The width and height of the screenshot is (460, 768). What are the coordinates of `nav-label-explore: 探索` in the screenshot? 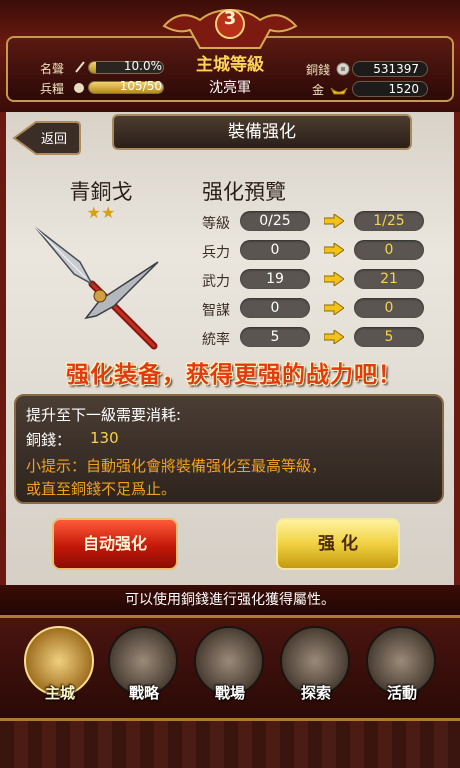 It's located at (315, 693).